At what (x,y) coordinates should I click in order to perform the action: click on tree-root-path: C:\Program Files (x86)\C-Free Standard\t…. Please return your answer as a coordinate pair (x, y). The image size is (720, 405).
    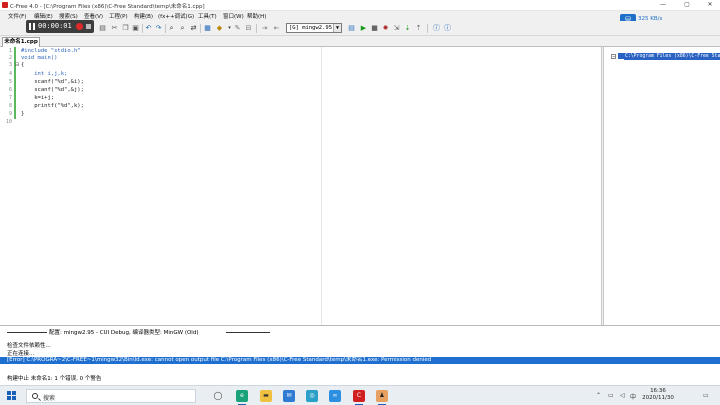
    Looking at the image, I should click on (672, 56).